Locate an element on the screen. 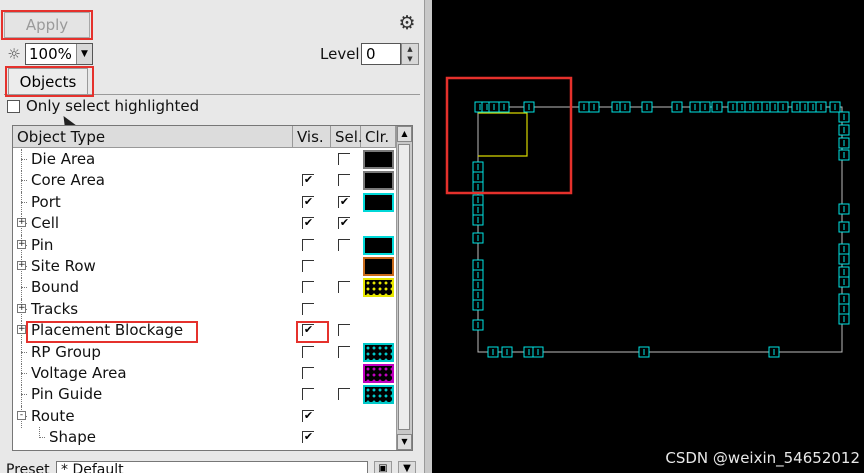 The width and height of the screenshot is (864, 473). object-type-label: Bound is located at coordinates (55, 287).